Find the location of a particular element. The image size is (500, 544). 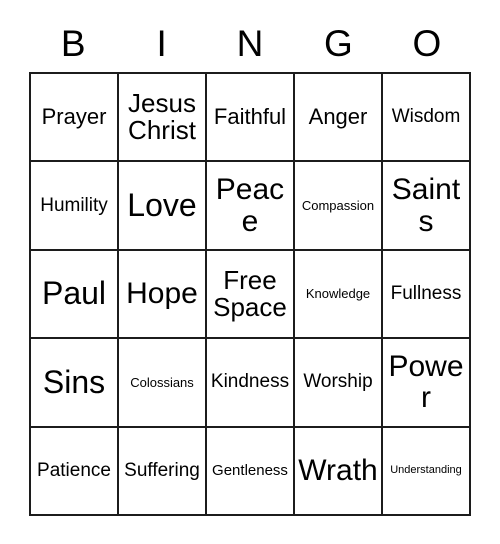

bingo-cell-g1: Anger is located at coordinates (339, 118).